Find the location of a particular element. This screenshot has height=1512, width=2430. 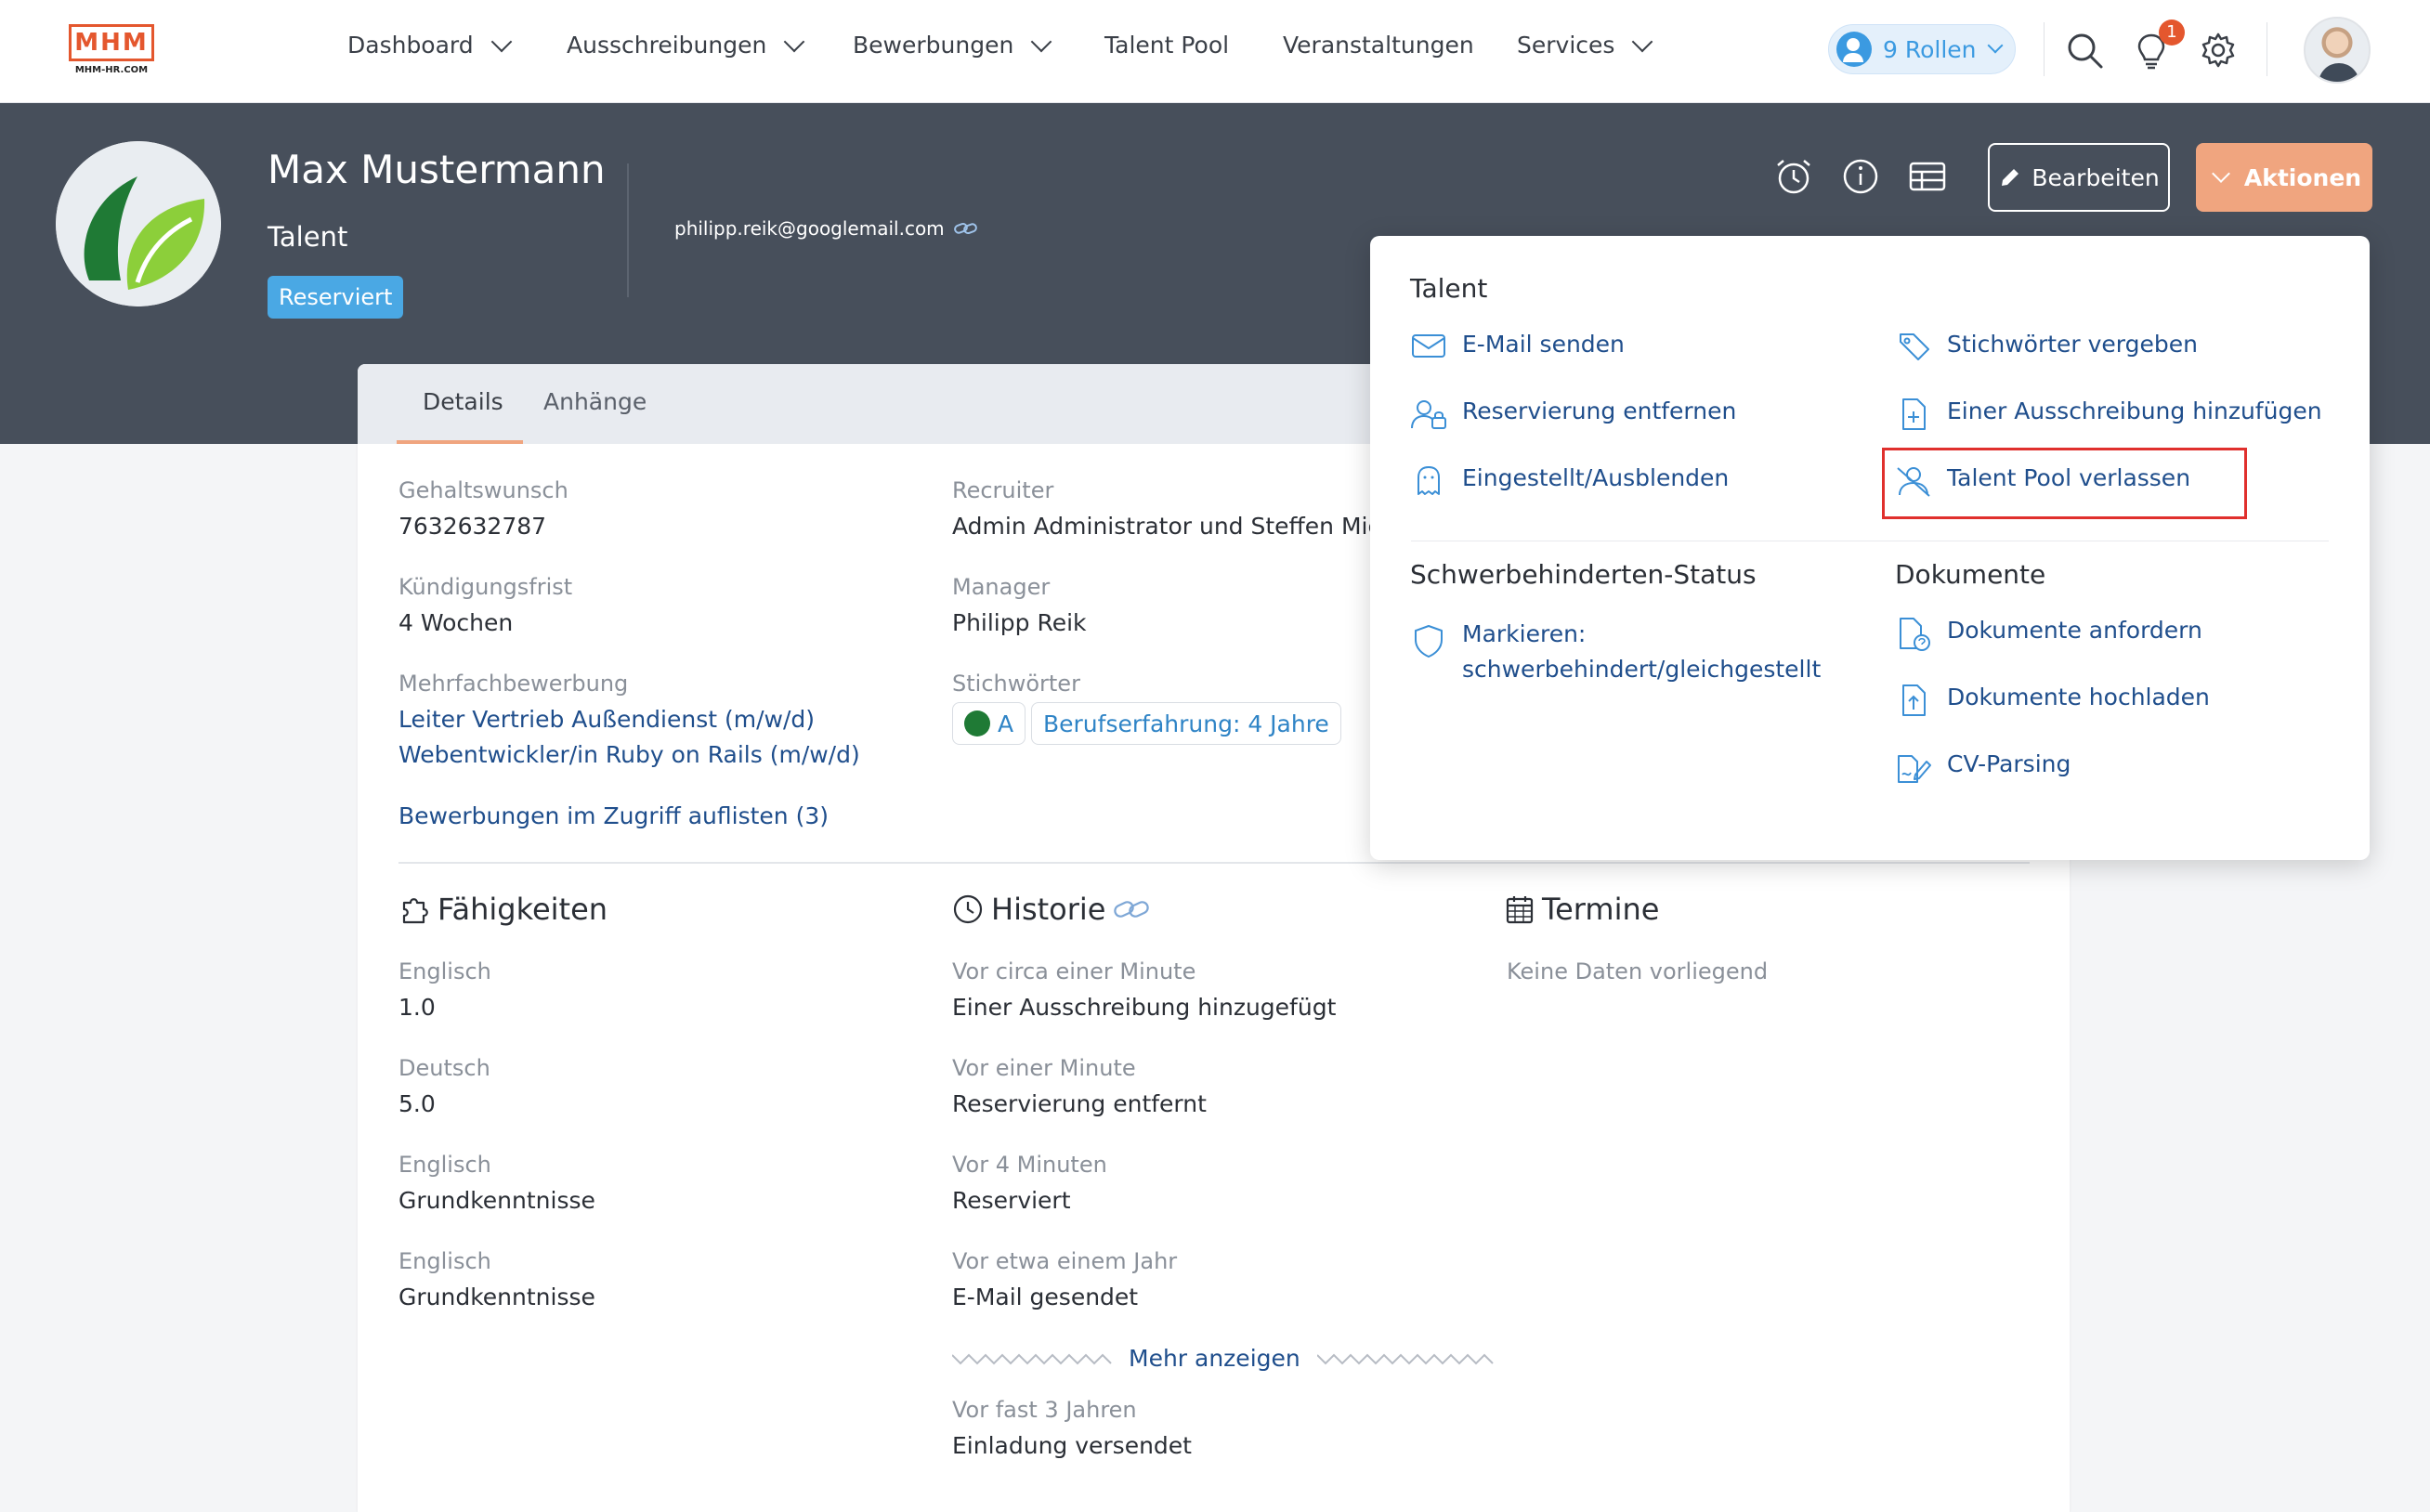

multi-application-label: Mehrfachbewerbung is located at coordinates (514, 684).